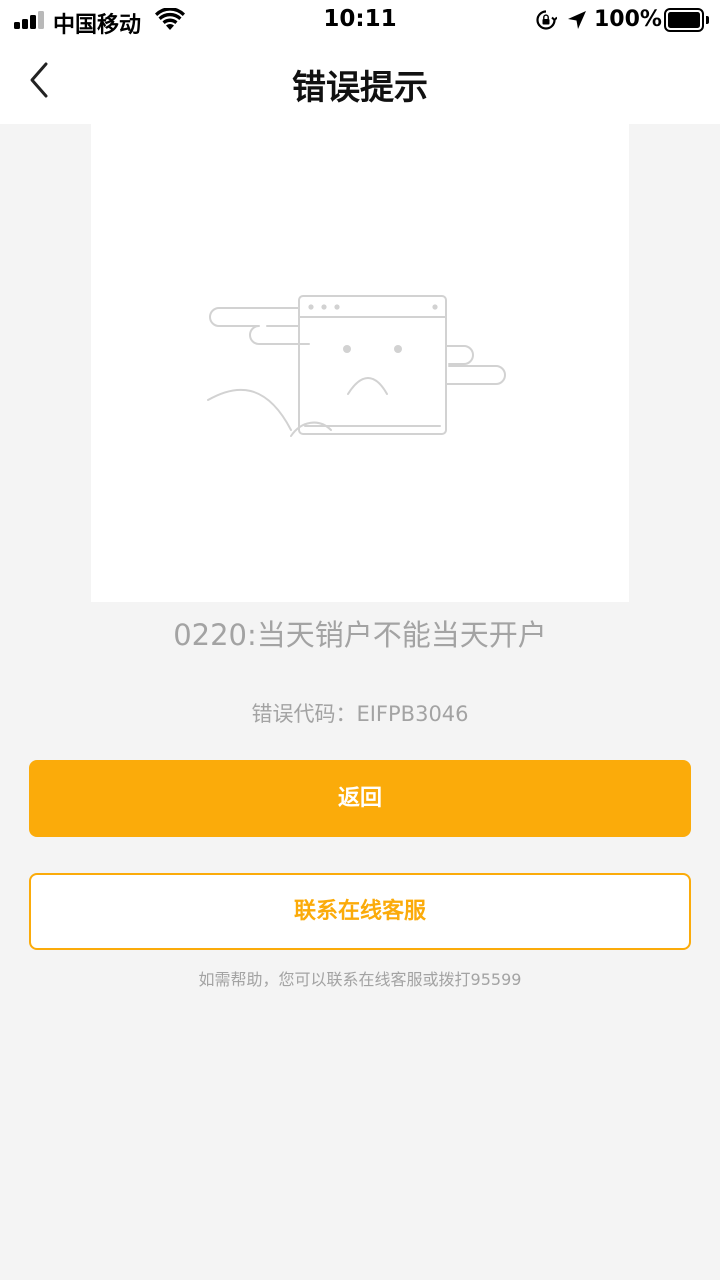 The width and height of the screenshot is (720, 1280). What do you see at coordinates (360, 88) in the screenshot?
I see `page-title: 错误提示` at bounding box center [360, 88].